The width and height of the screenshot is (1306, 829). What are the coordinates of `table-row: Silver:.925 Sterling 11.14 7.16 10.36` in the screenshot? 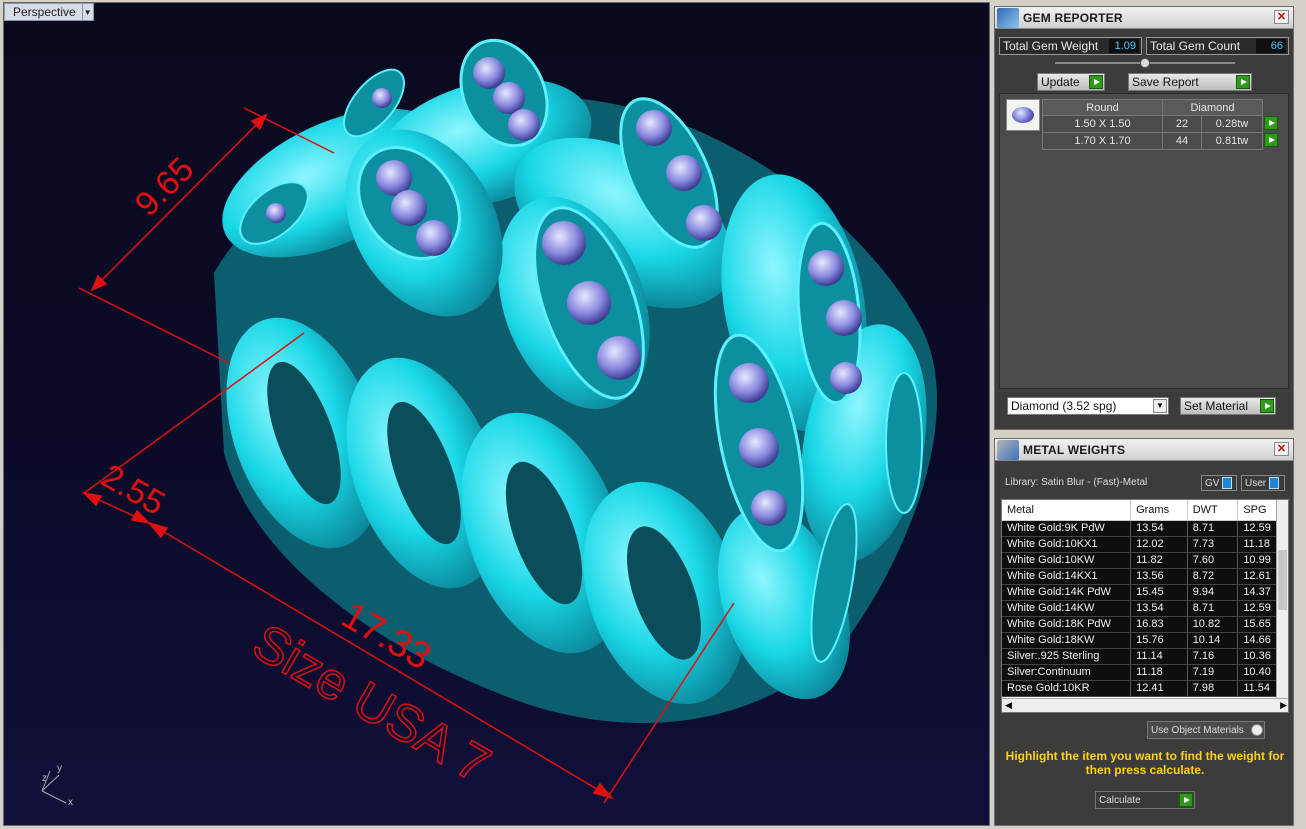 It's located at (1145, 656).